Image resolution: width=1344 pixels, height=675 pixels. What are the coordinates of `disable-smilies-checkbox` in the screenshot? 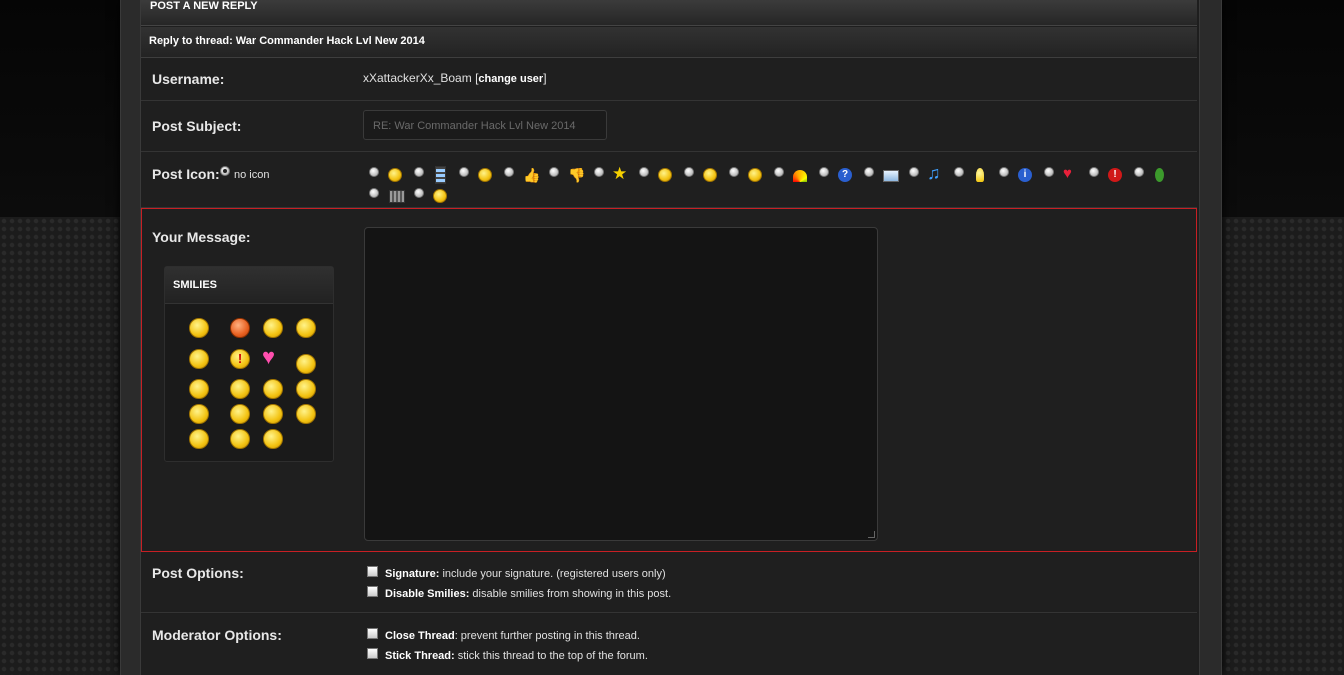 It's located at (372, 591).